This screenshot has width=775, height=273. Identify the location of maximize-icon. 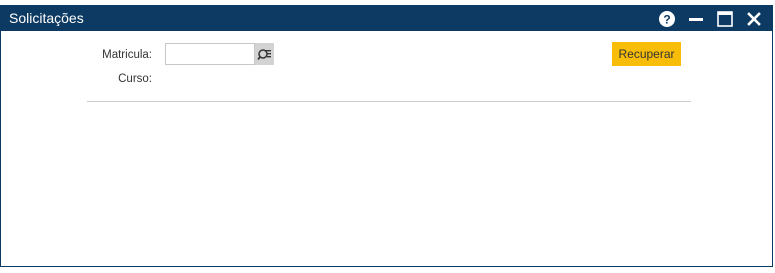
(725, 19).